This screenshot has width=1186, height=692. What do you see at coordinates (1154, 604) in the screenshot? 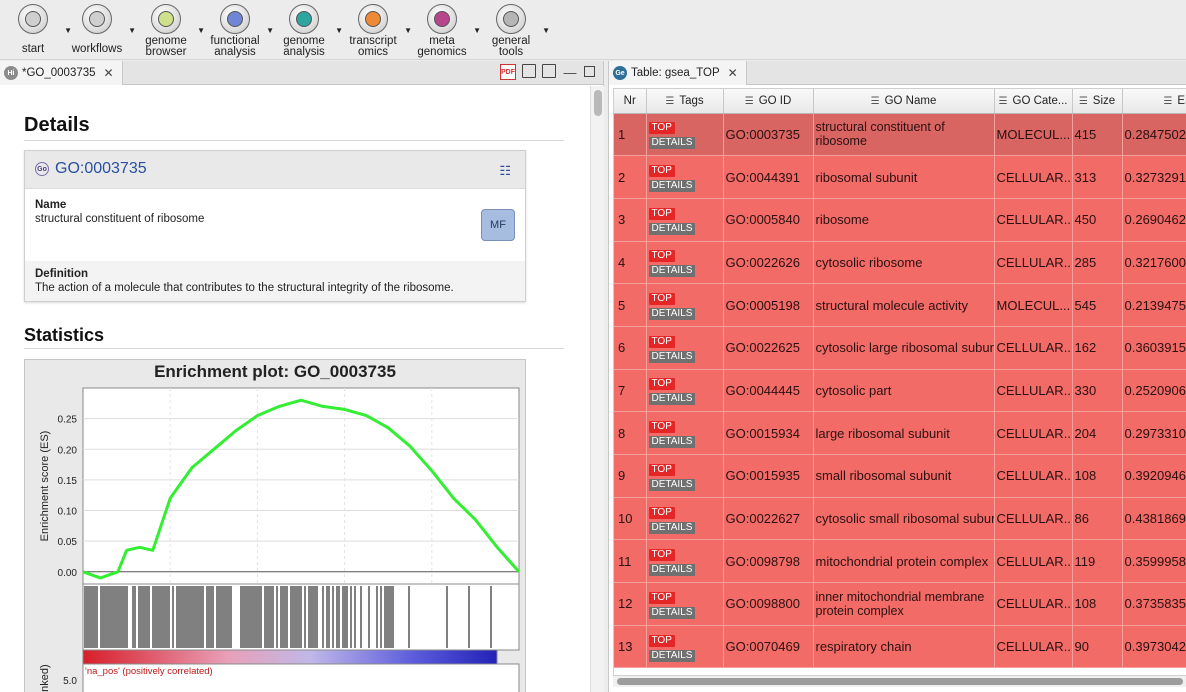
I see `es-cell: 0.3735835` at bounding box center [1154, 604].